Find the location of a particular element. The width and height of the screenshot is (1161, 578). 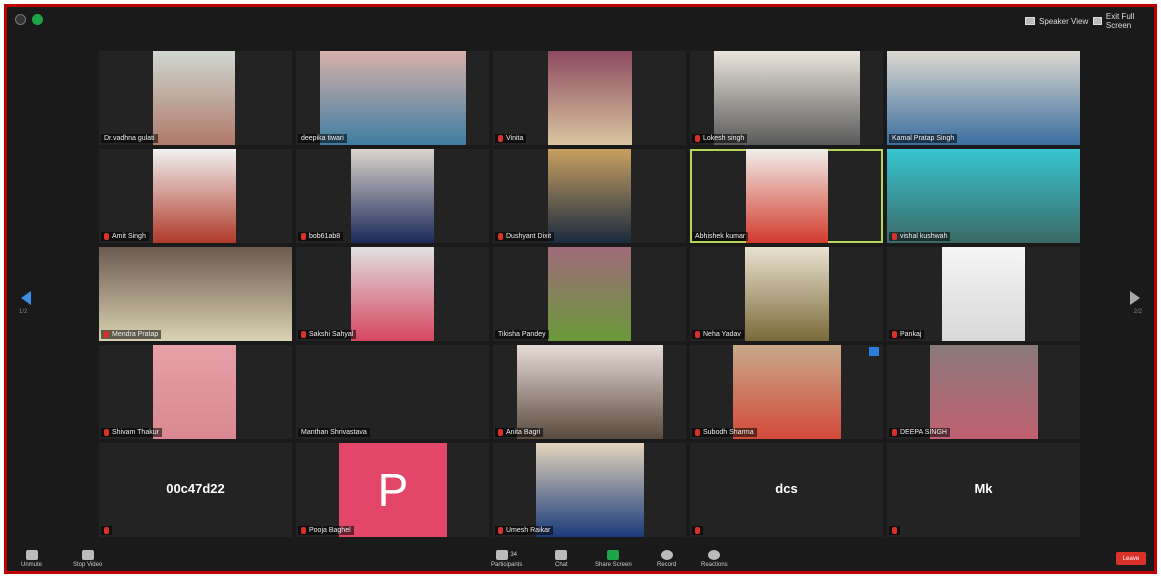

stop-video-button: Stop Video is located at coordinates (87, 559).